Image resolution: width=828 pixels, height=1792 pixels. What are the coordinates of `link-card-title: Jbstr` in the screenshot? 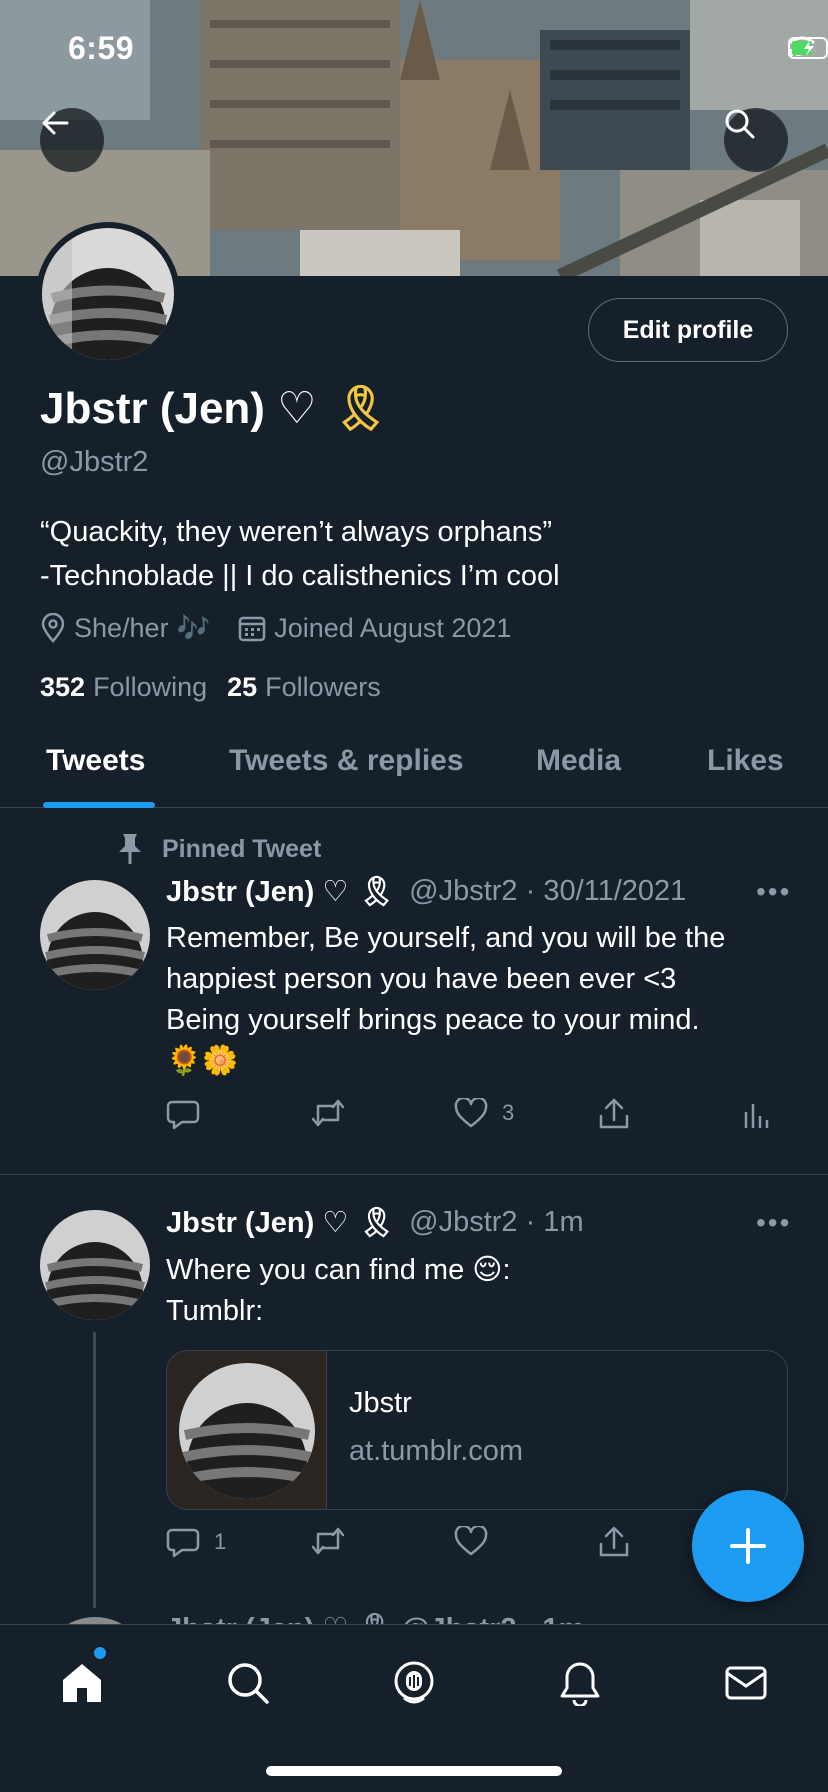 It's located at (380, 1403).